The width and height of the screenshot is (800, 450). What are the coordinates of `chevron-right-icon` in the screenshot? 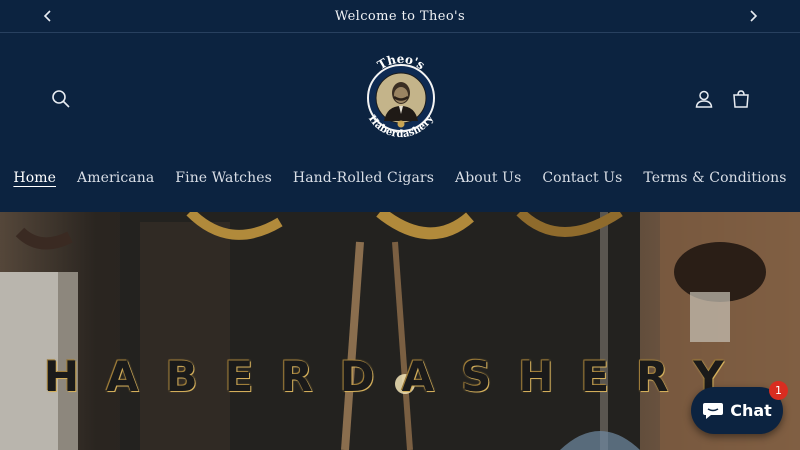 It's located at (754, 16).